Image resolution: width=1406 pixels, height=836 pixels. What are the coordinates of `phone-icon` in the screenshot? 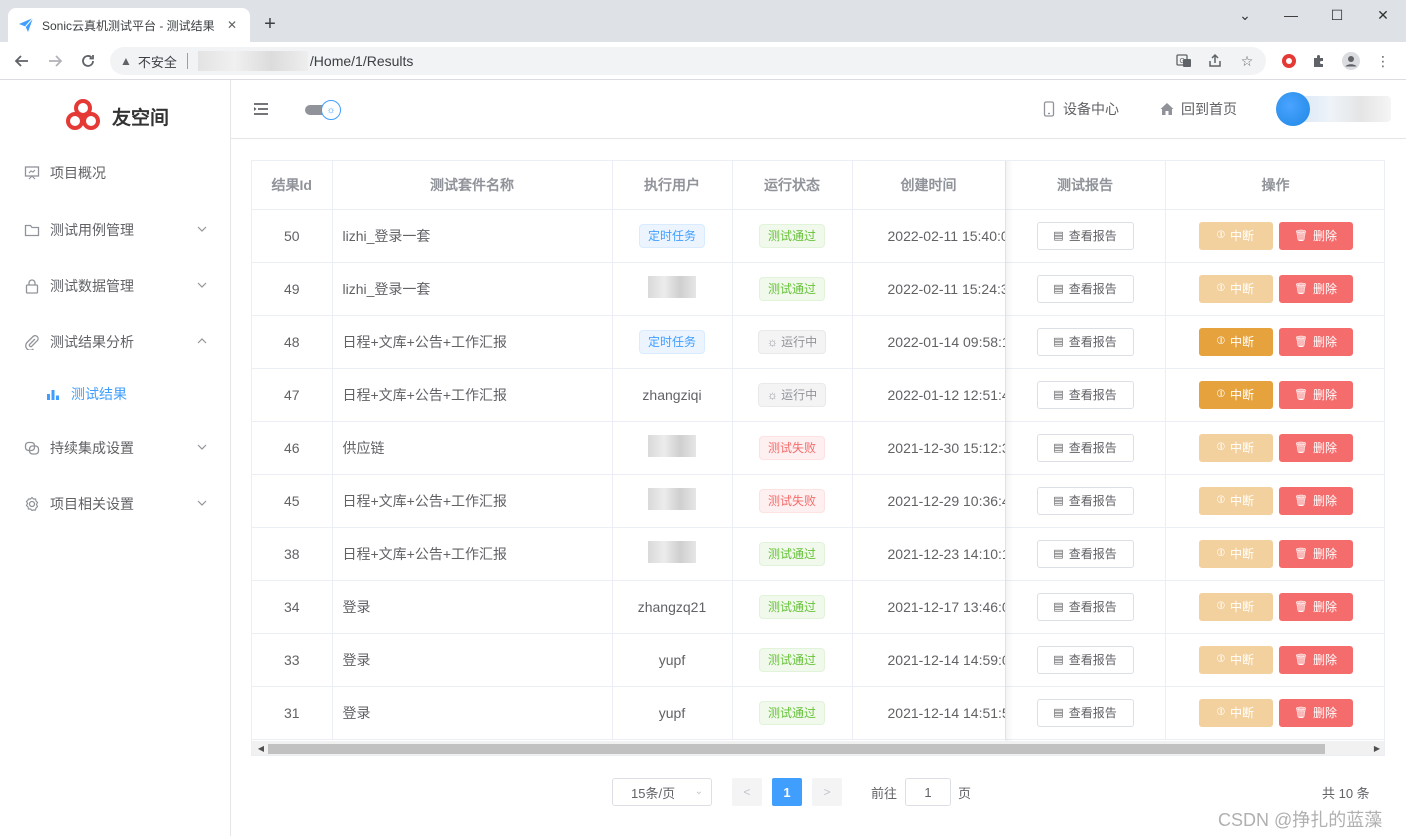 It's located at (1049, 109).